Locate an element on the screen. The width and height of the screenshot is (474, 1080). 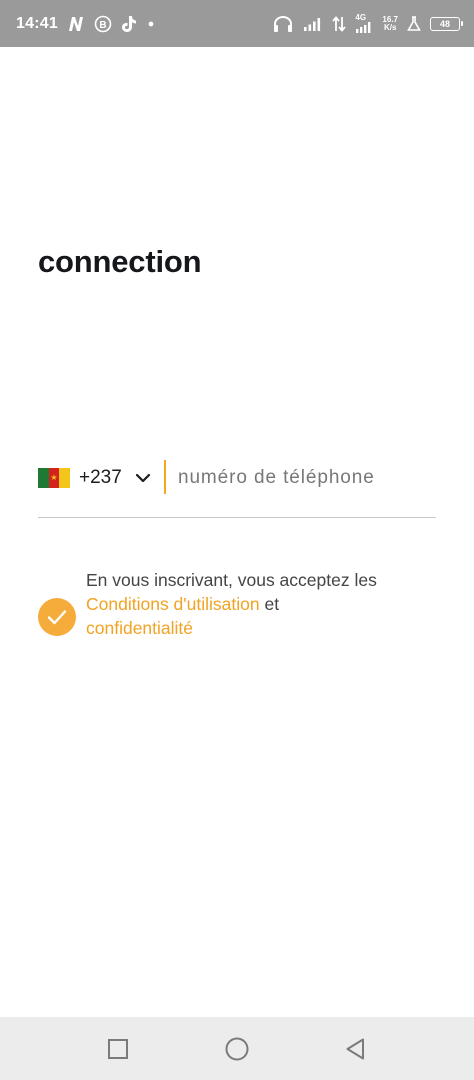
terms-of-use-link: Conditions d'utilisation is located at coordinates (173, 604).